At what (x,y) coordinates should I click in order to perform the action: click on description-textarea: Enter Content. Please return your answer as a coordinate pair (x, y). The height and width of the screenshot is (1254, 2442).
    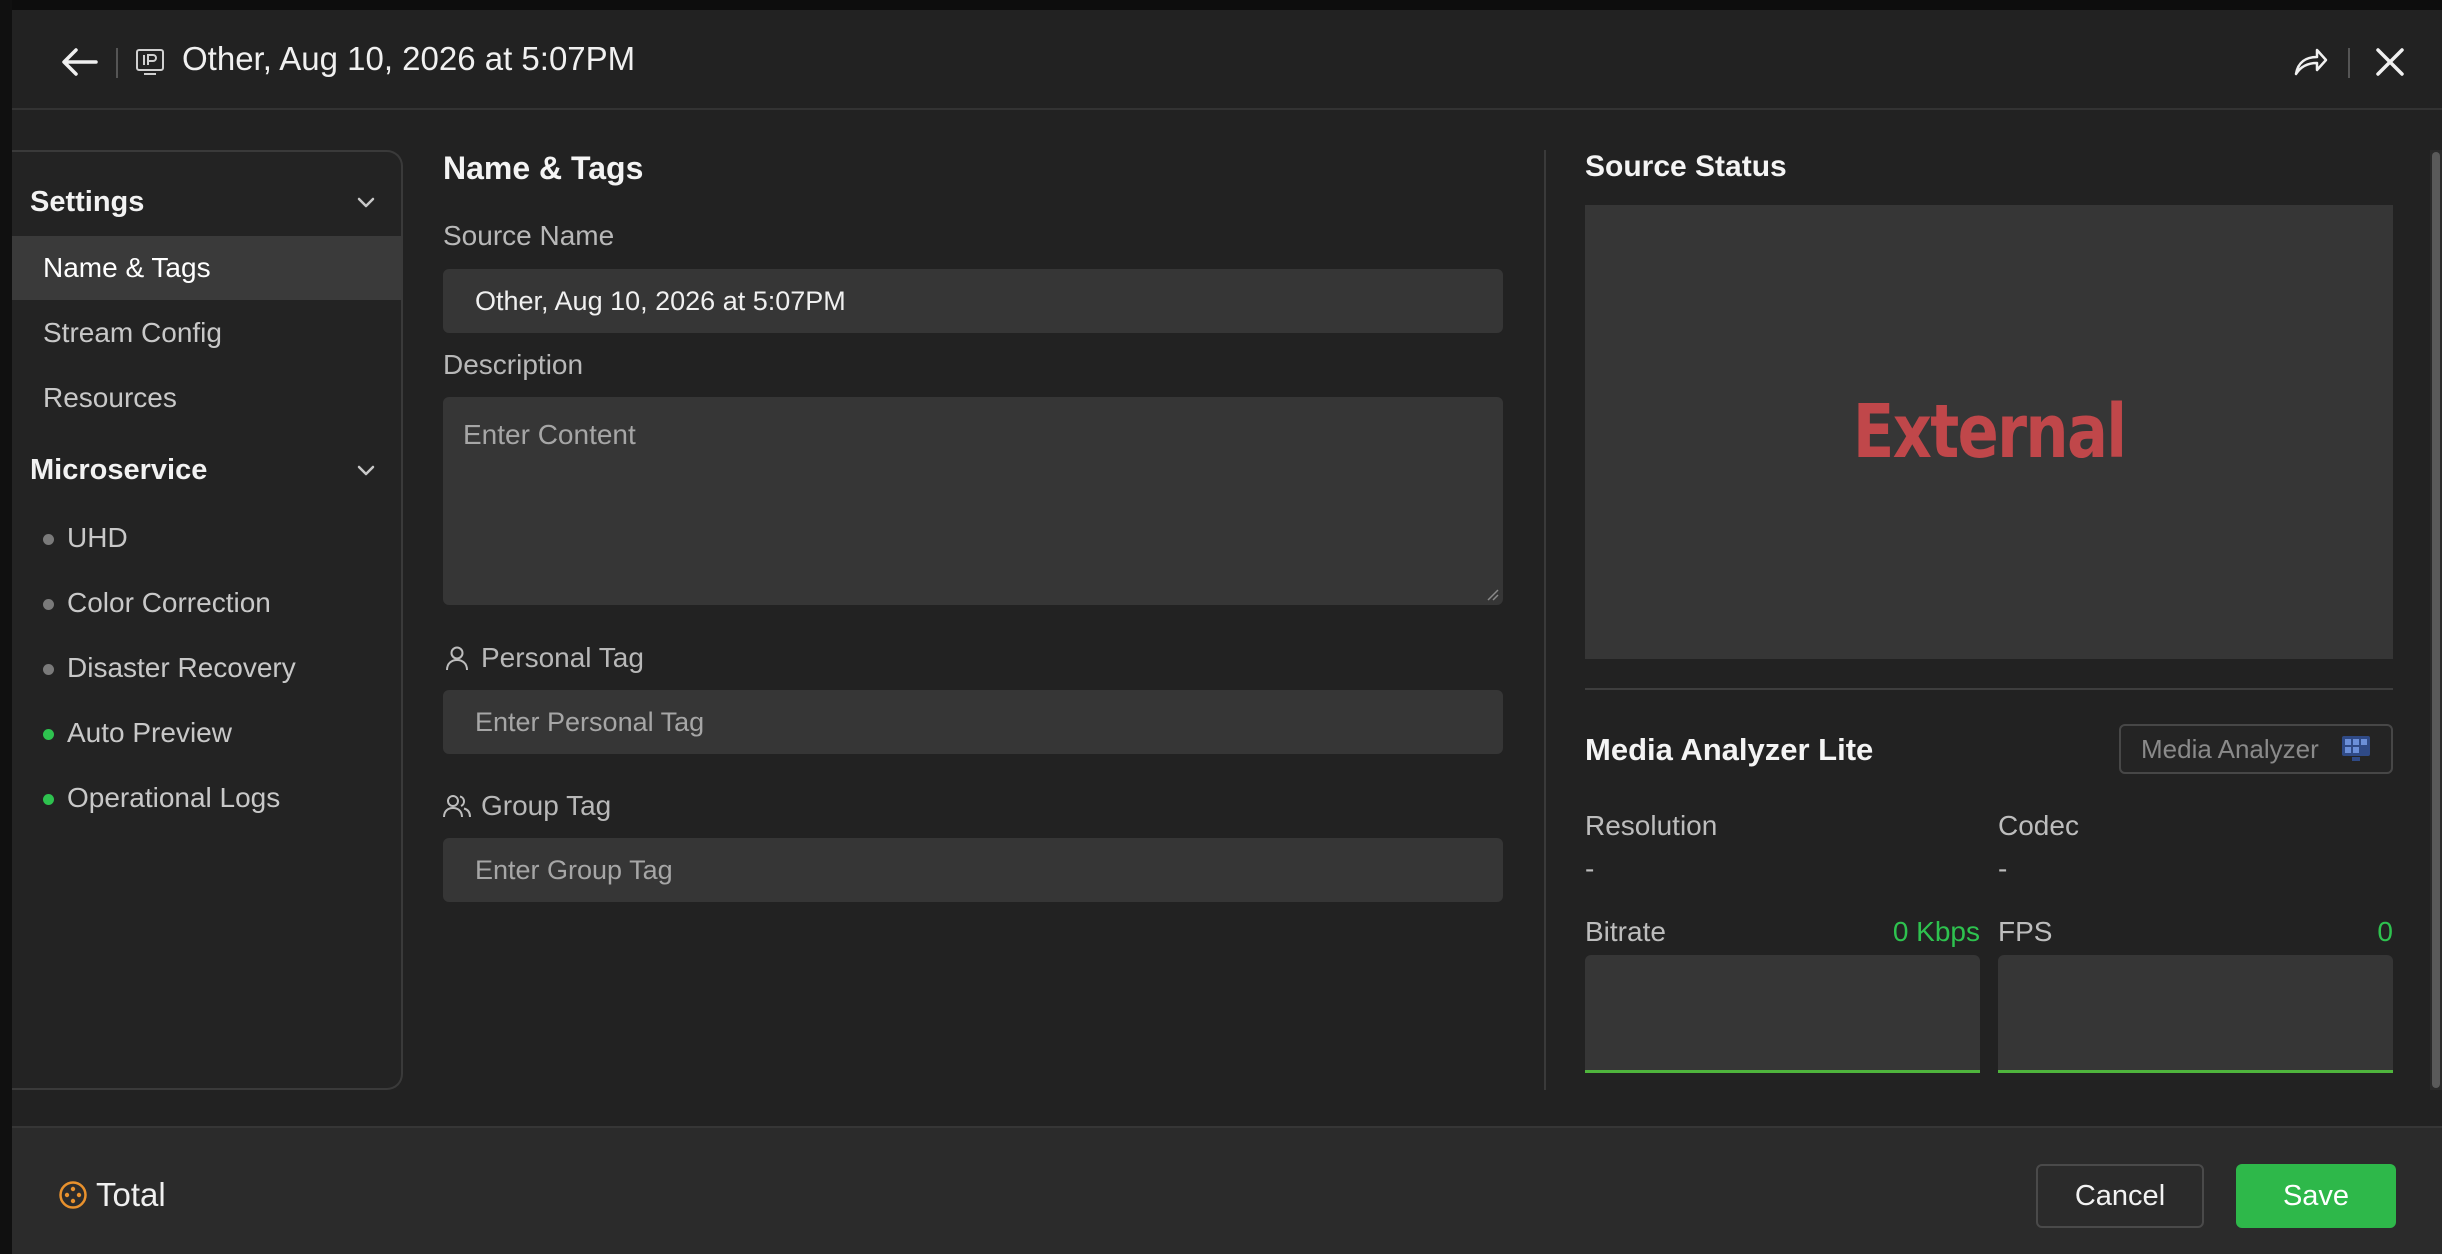
    Looking at the image, I should click on (973, 501).